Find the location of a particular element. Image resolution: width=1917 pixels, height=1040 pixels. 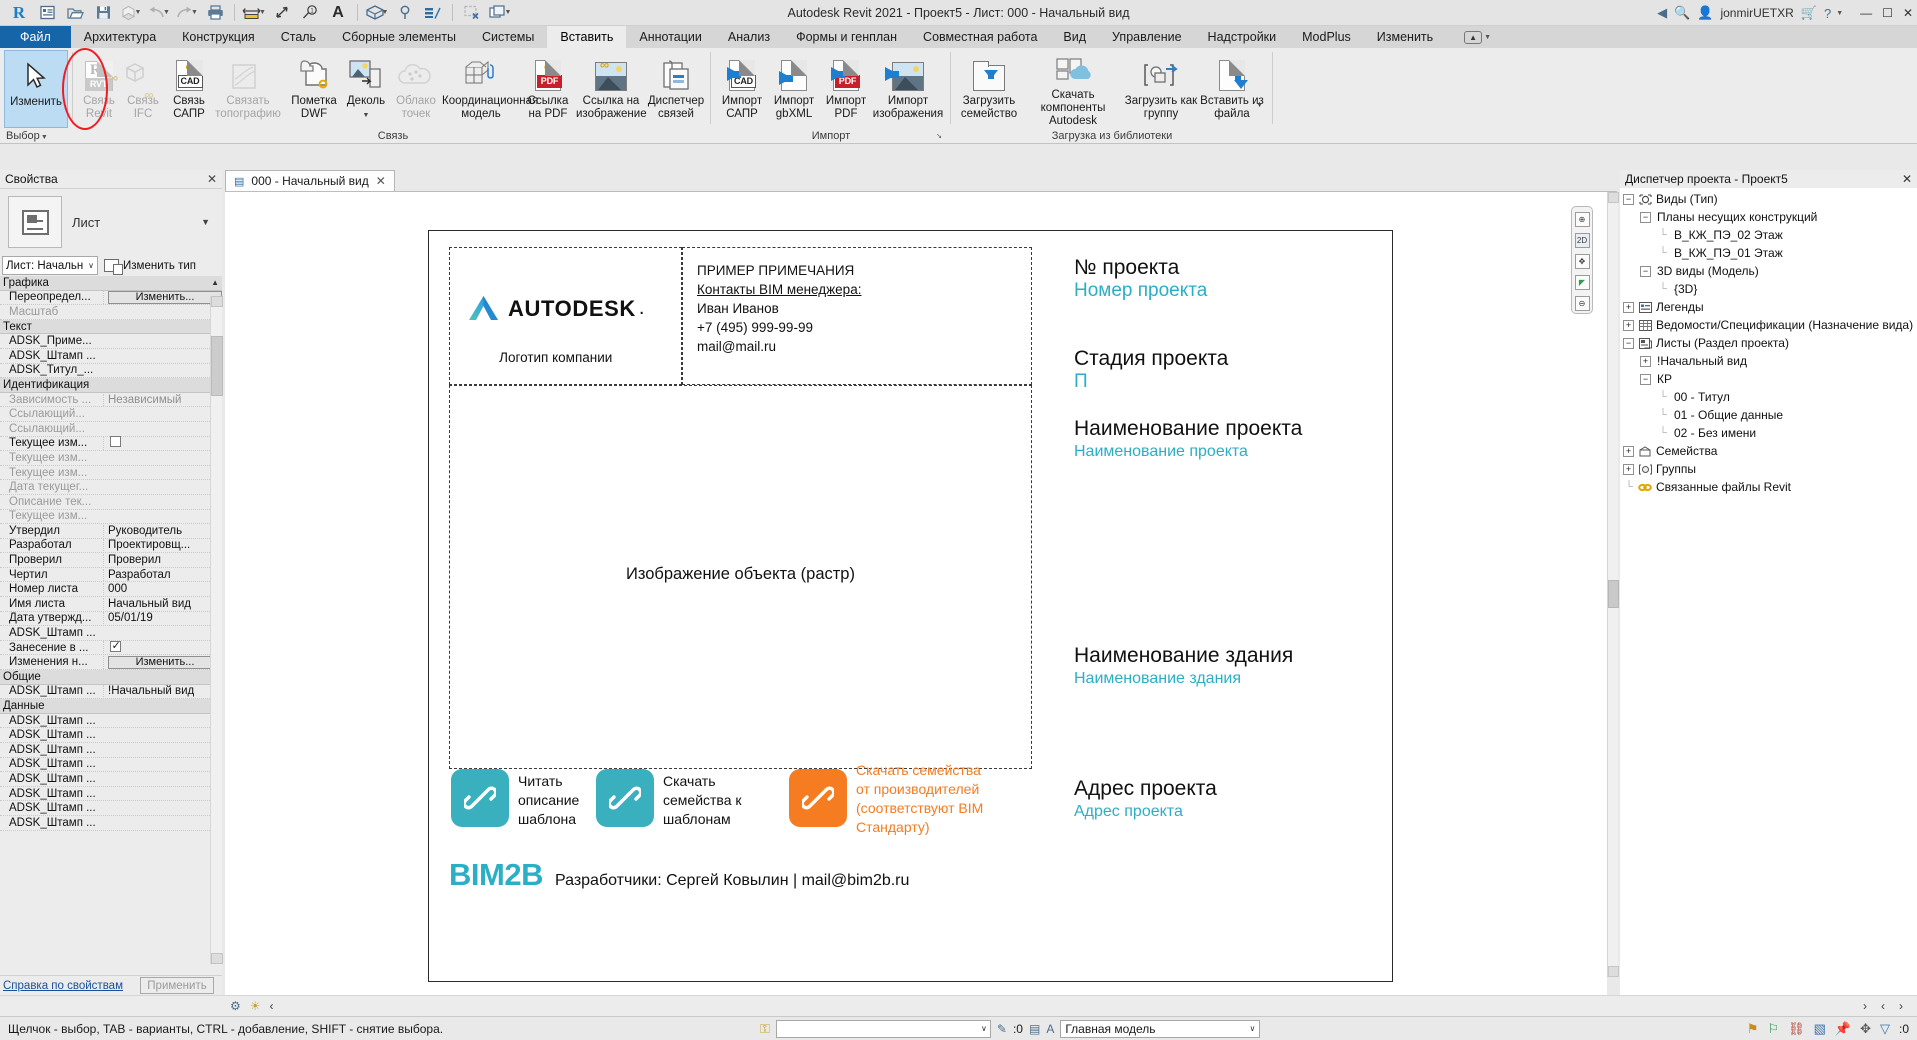

tab-collaborate: Совместная работа is located at coordinates (980, 37).